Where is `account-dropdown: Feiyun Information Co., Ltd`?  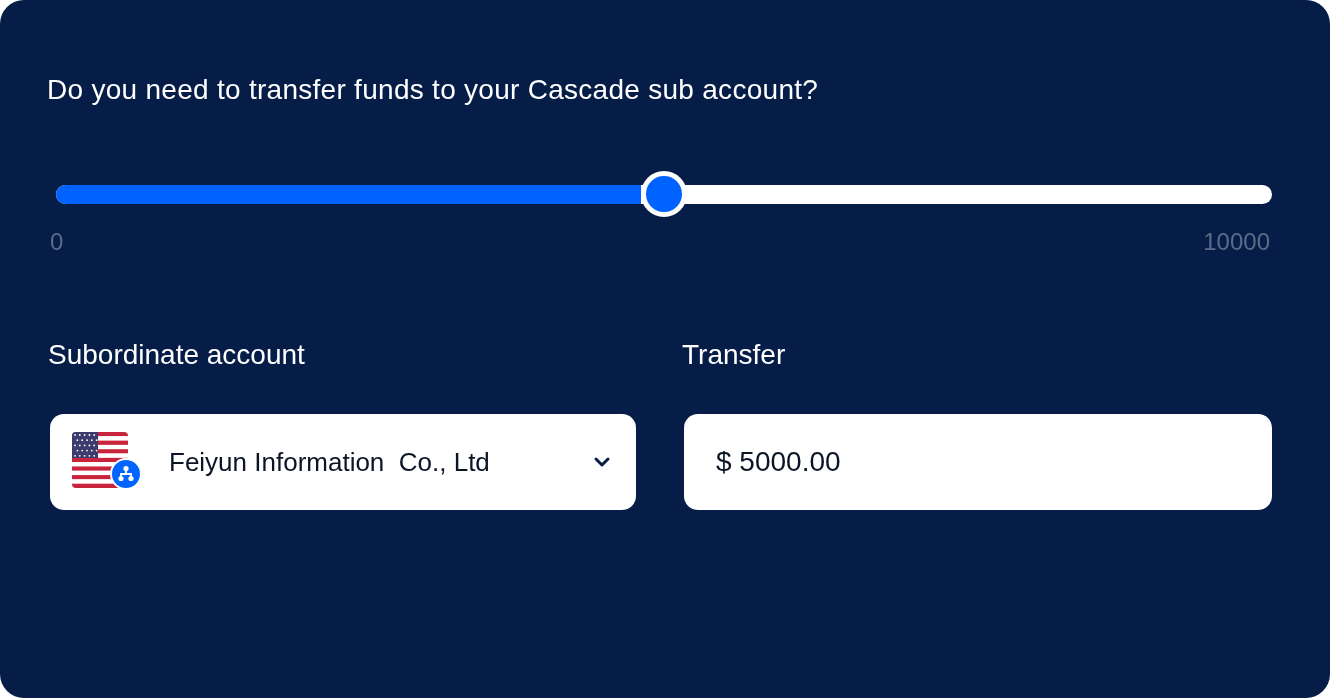 account-dropdown: Feiyun Information Co., Ltd is located at coordinates (343, 462).